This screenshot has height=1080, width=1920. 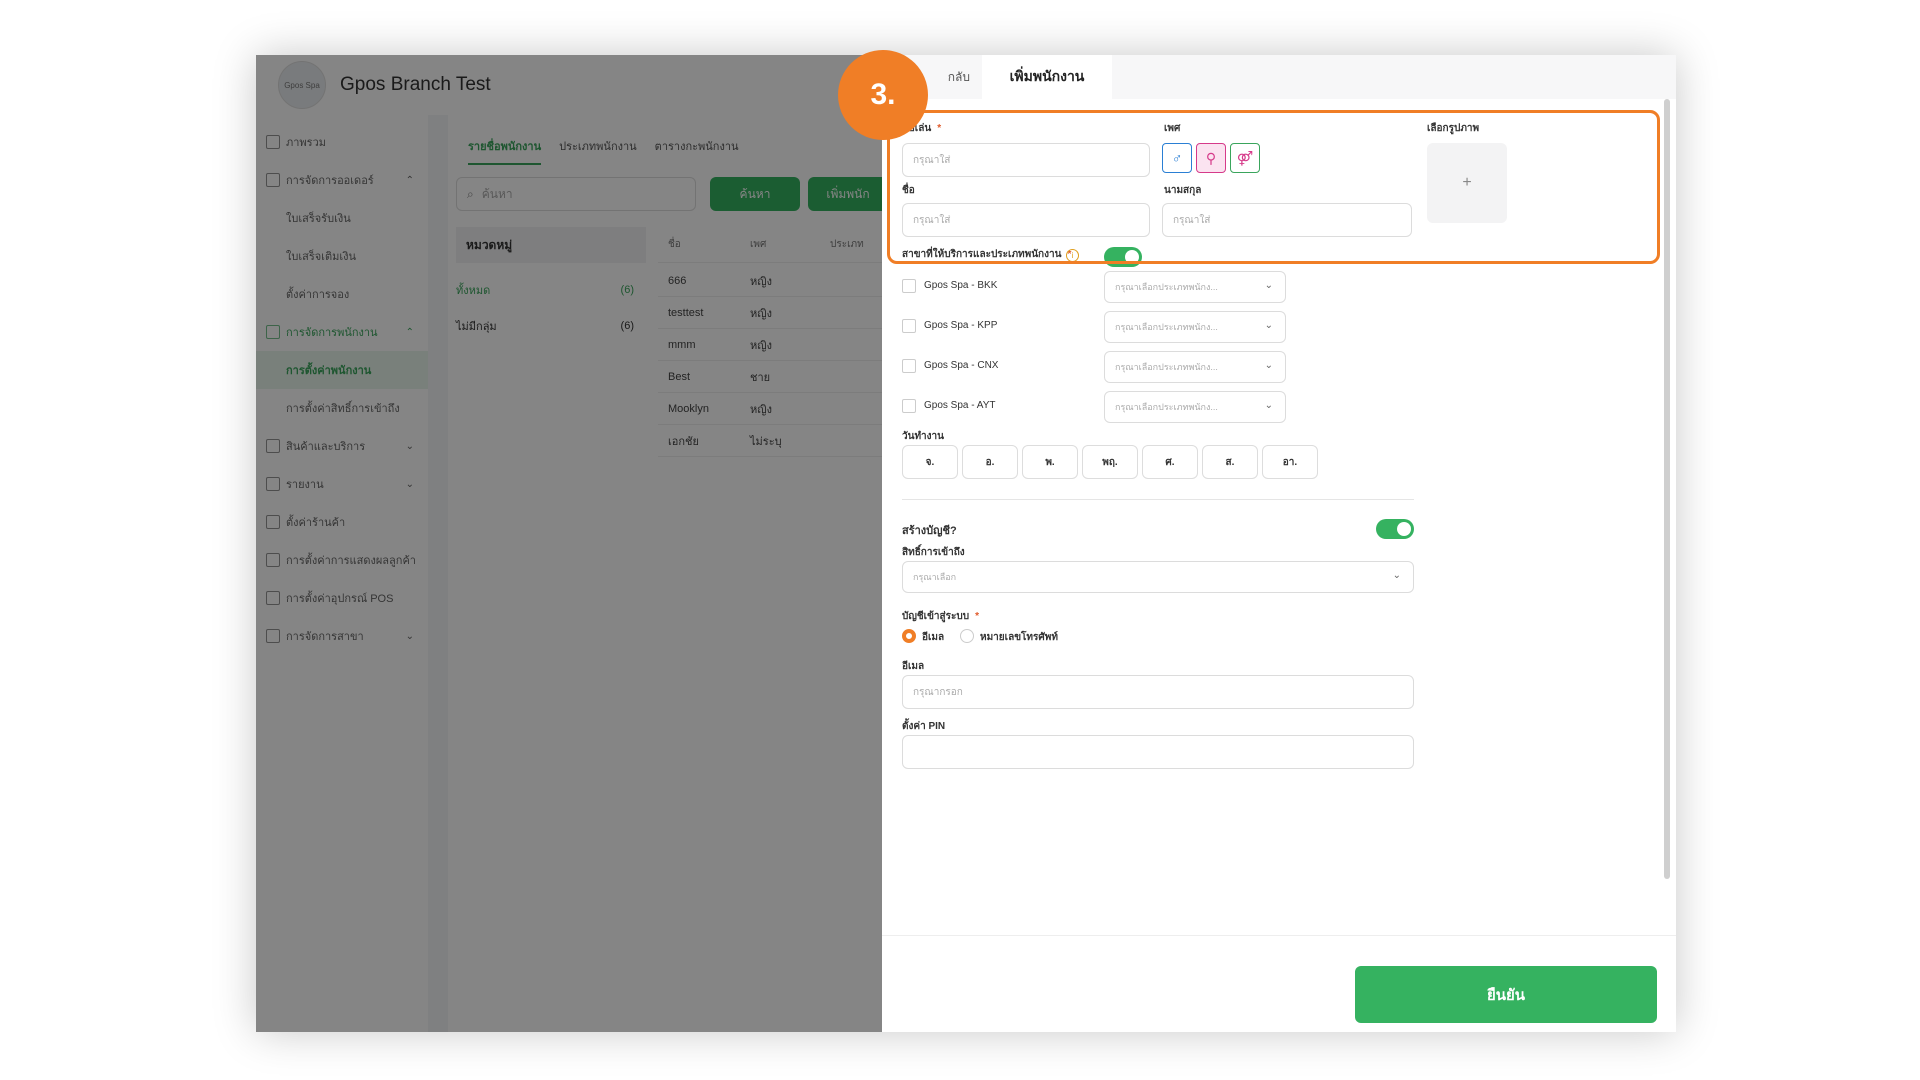 What do you see at coordinates (1279, 77) in the screenshot?
I see `drawer-tabs: กลับ เพิ่มพนักงาน` at bounding box center [1279, 77].